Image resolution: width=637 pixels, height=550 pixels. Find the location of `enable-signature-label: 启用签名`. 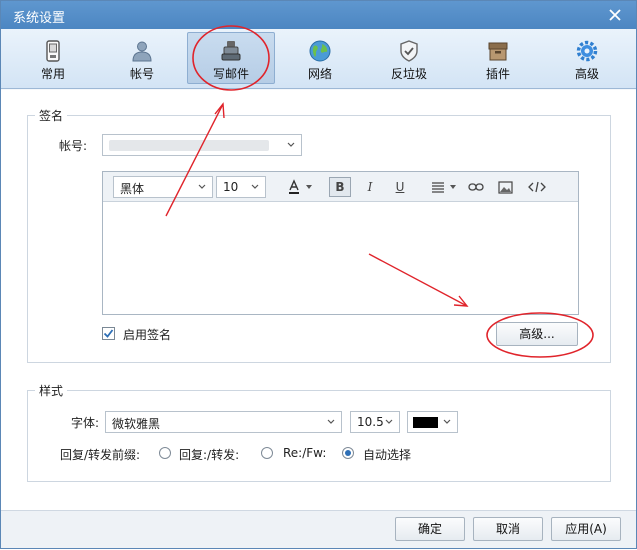

enable-signature-label: 启用签名 is located at coordinates (147, 335).